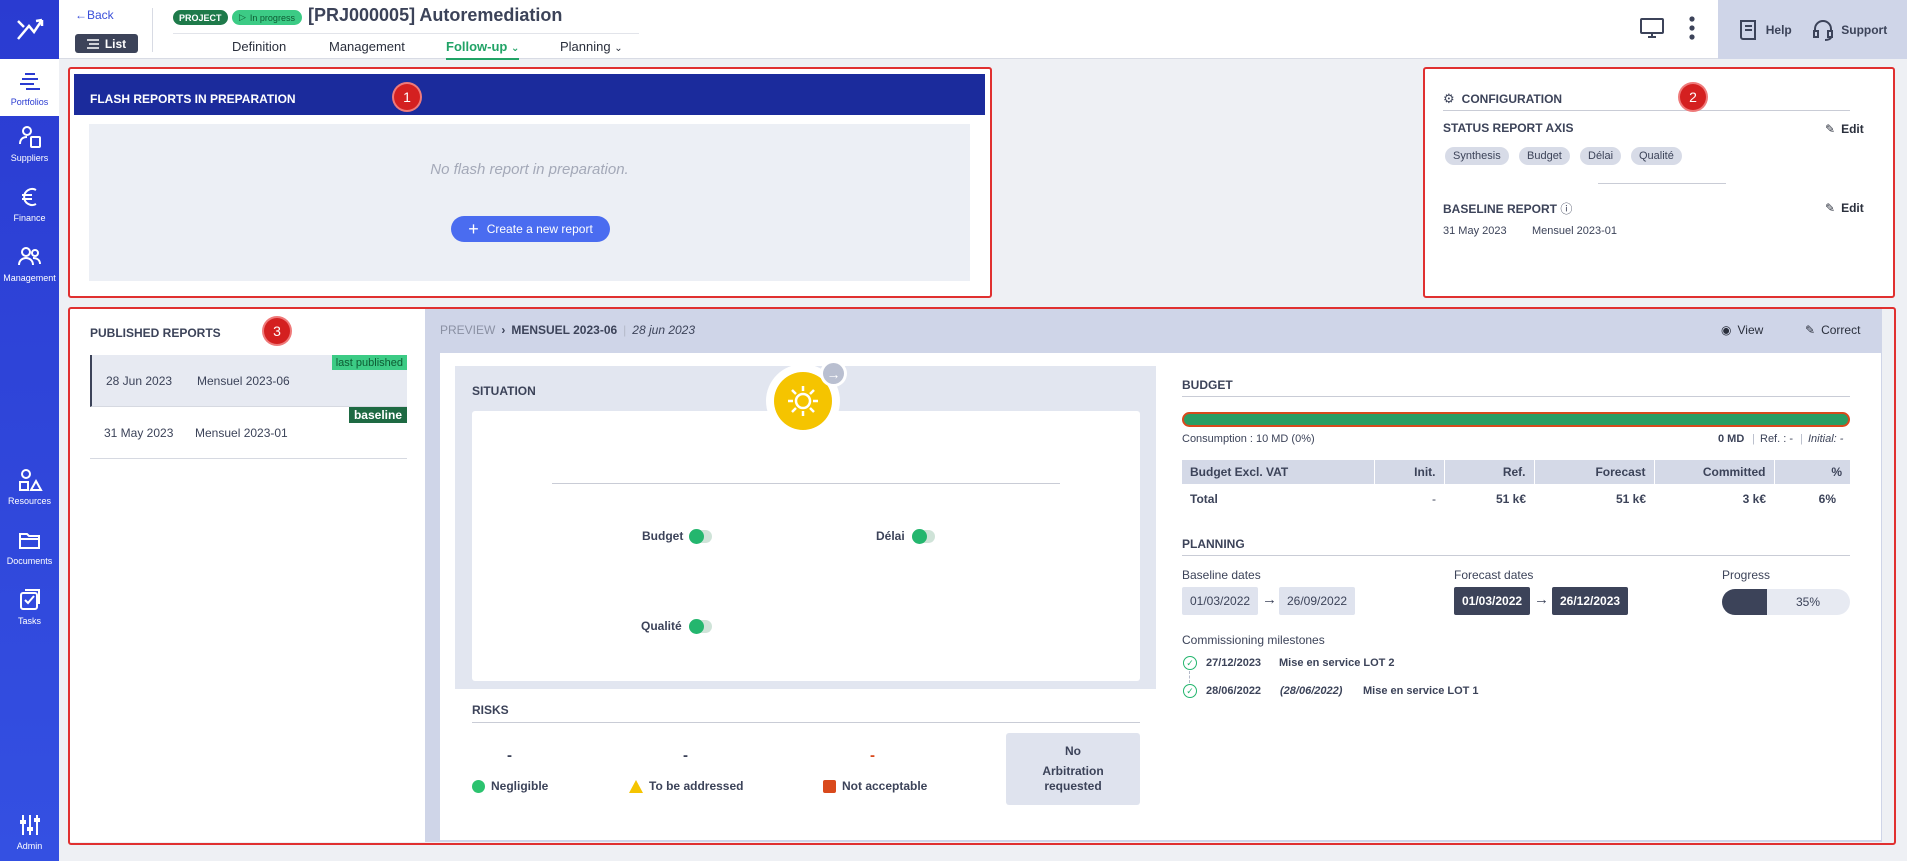 This screenshot has height=861, width=1907. Describe the element at coordinates (1747, 29) in the screenshot. I see `book-icon` at that location.